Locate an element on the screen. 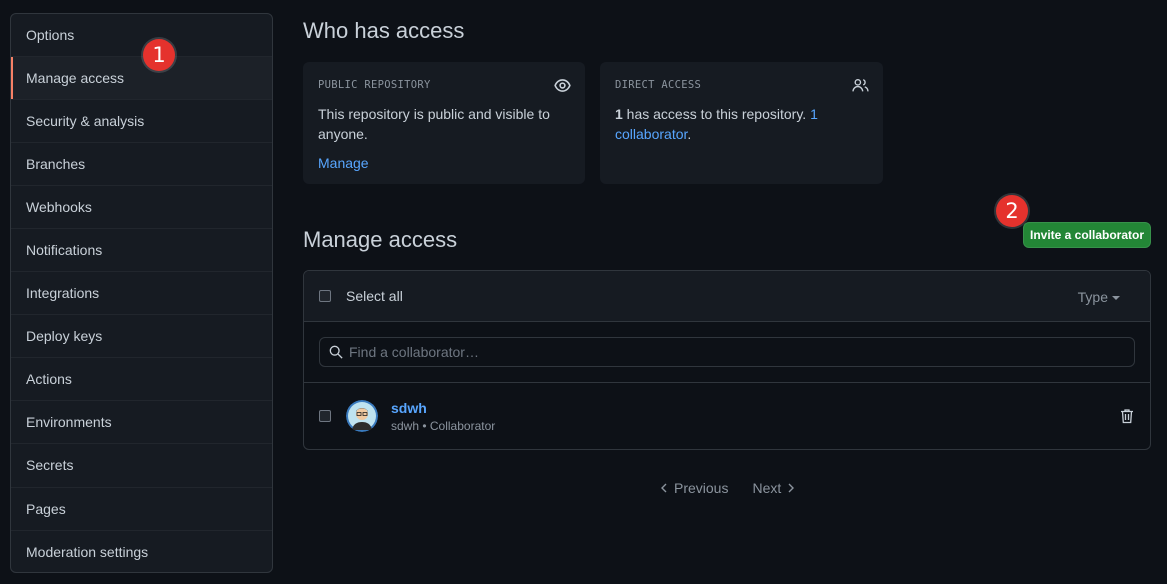  sidebar-item-pages: Pages is located at coordinates (141, 509).